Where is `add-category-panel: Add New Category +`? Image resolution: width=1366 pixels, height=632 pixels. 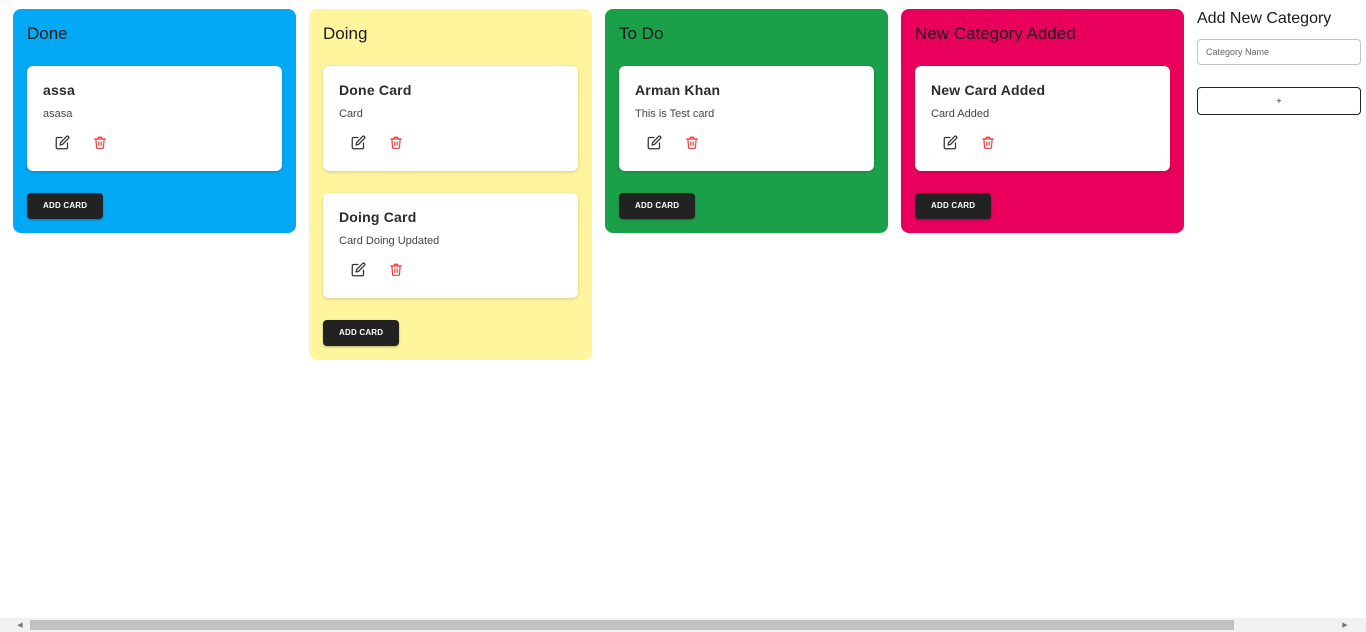 add-category-panel: Add New Category + is located at coordinates (1281, 62).